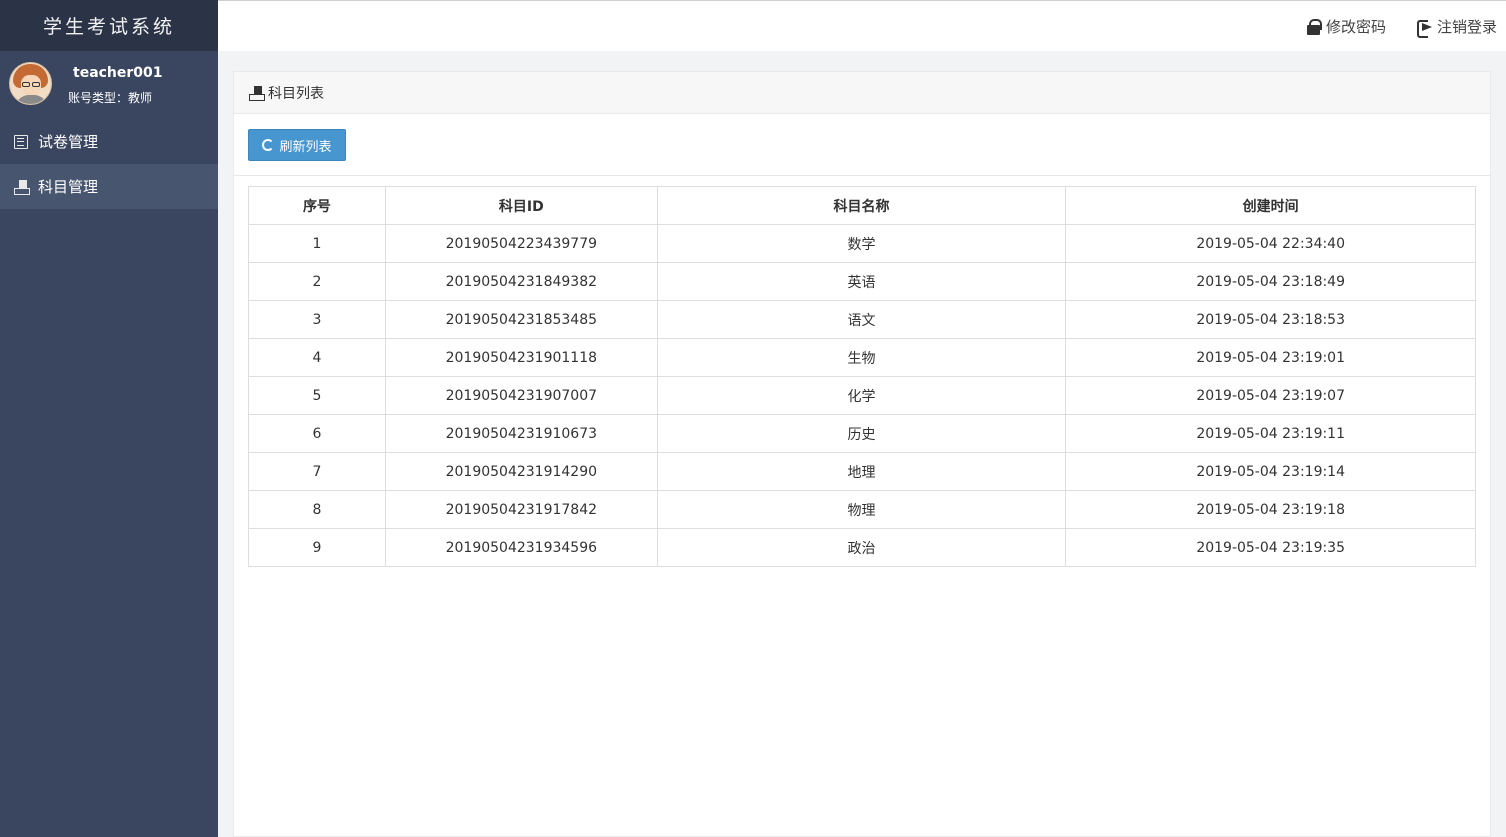 This screenshot has width=1506, height=837. Describe the element at coordinates (317, 509) in the screenshot. I see `cell-index: 8` at that location.